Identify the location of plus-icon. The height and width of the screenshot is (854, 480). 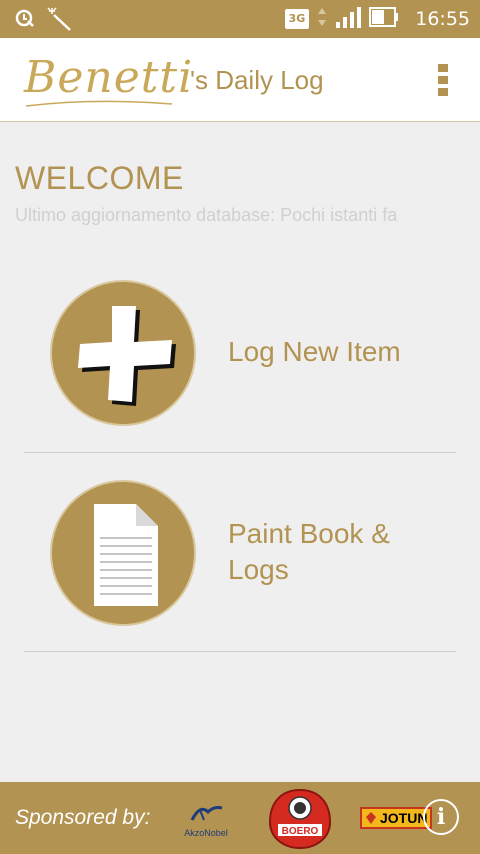
(127, 356).